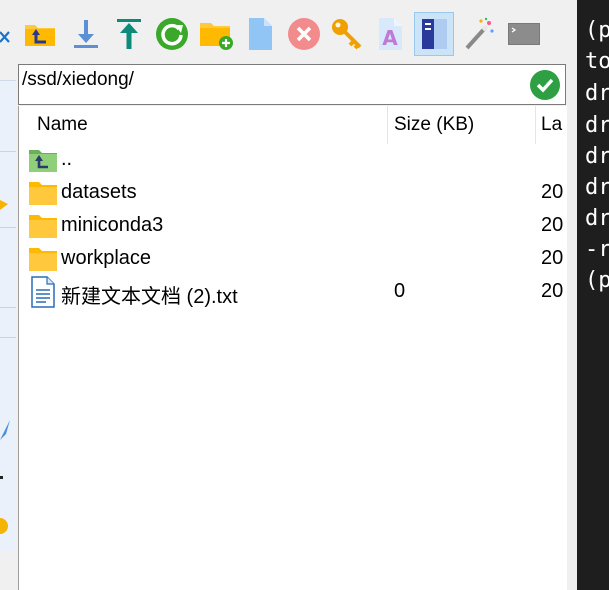  I want to click on folder-up-icon, so click(40, 35).